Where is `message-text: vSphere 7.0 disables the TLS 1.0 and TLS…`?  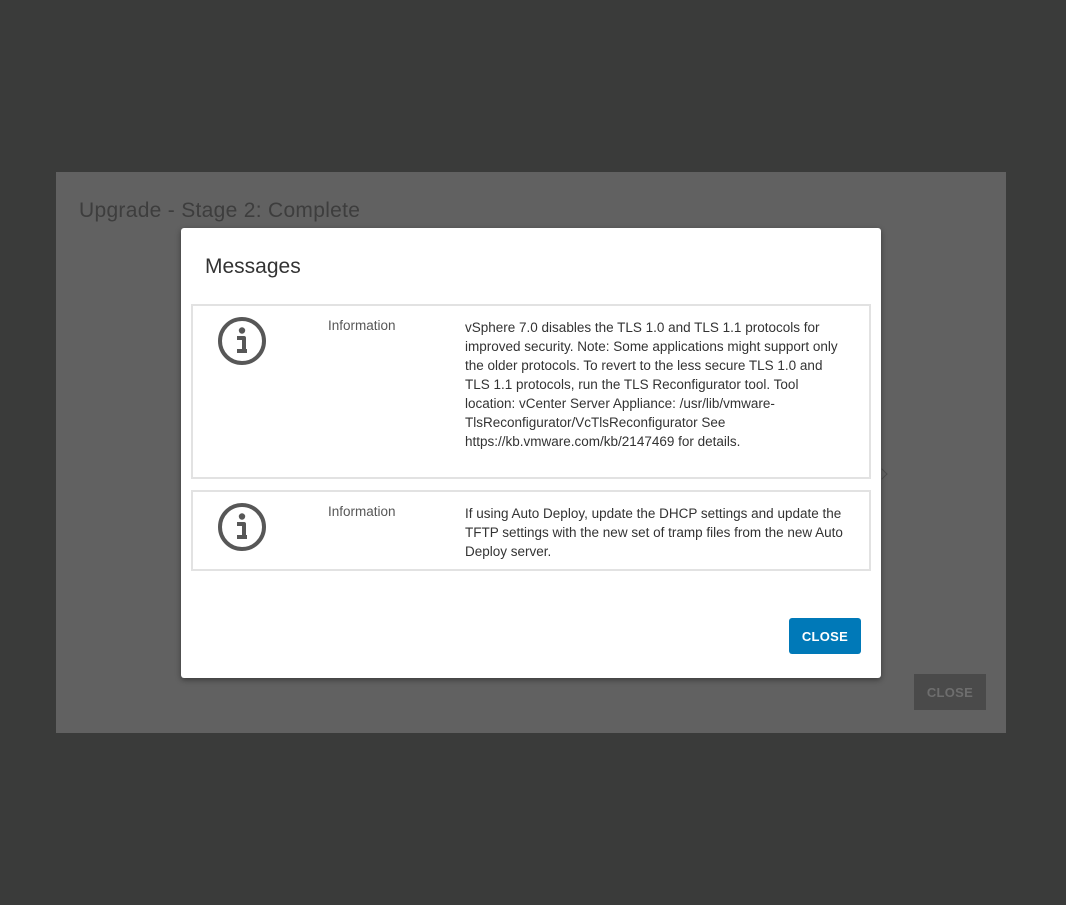
message-text: vSphere 7.0 disables the TLS 1.0 and TLS… is located at coordinates (651, 384).